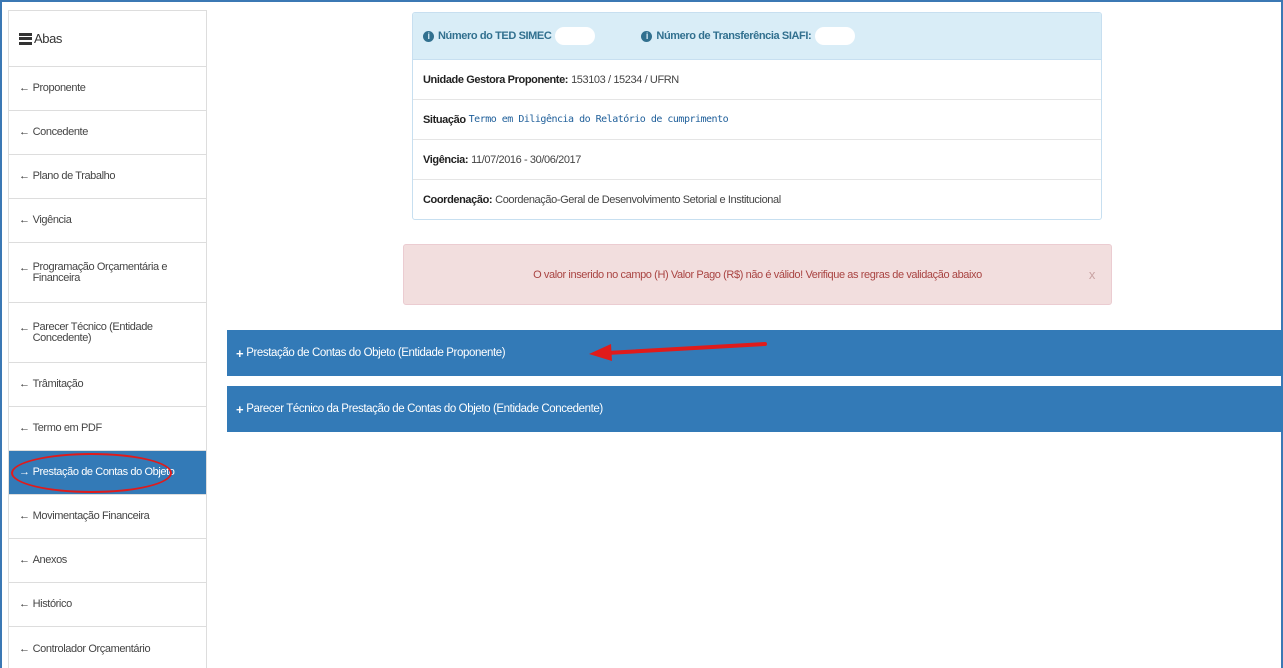 This screenshot has height=668, width=1283. I want to click on sidebar-item-movimentacao-financeira: ← Movimentação Financeira, so click(107, 517).